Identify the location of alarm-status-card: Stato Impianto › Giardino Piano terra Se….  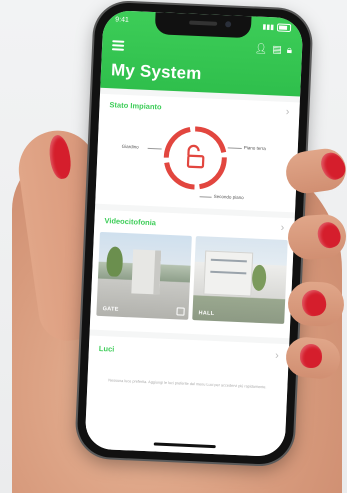
(197, 153).